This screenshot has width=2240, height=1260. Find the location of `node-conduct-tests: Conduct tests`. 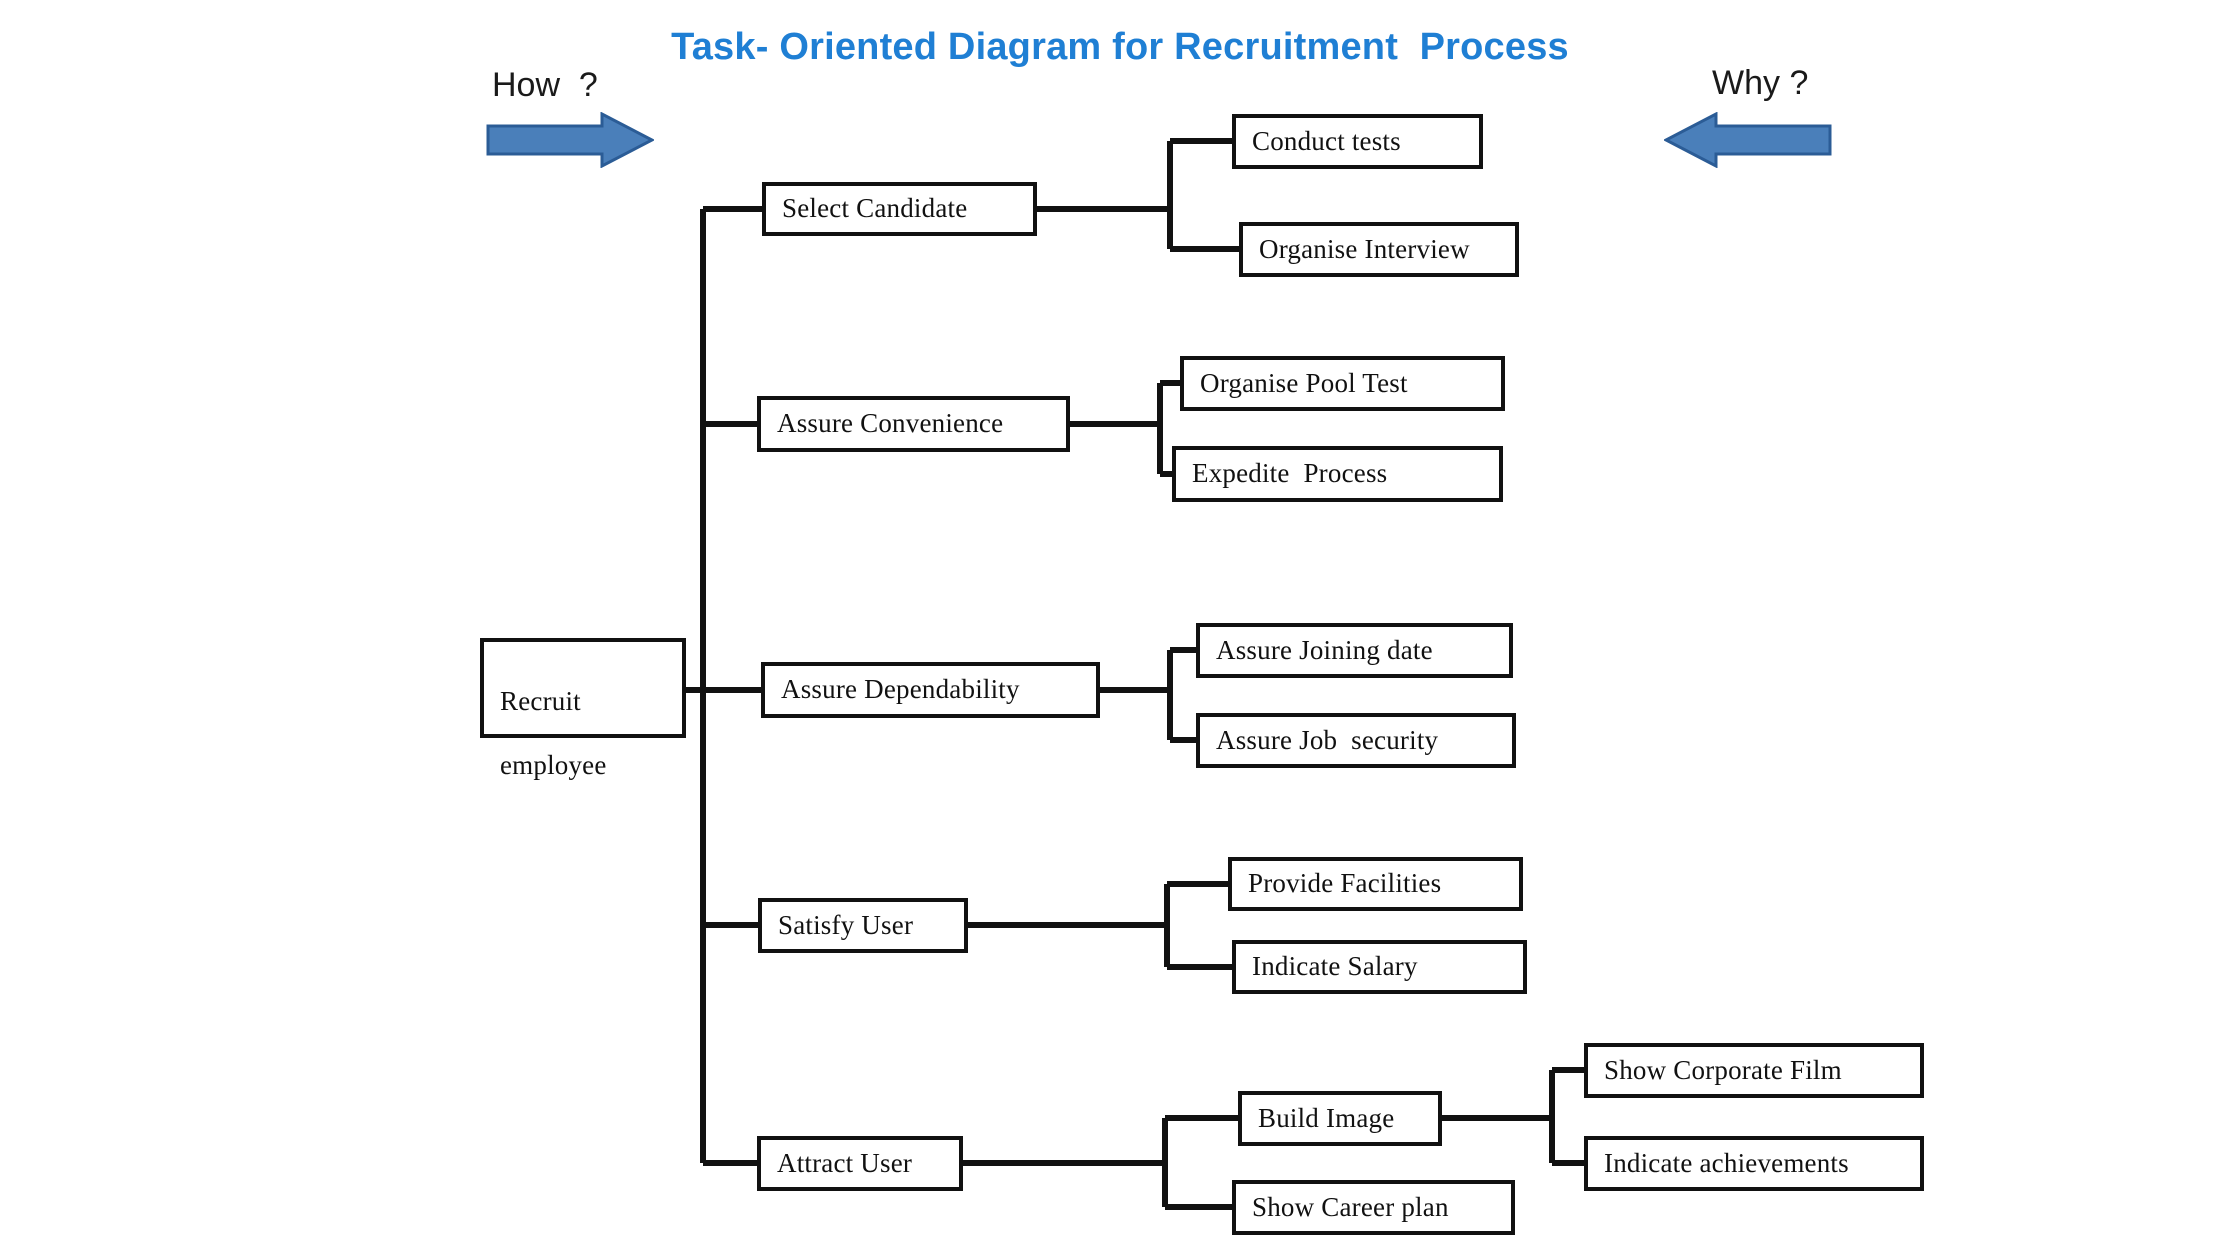

node-conduct-tests: Conduct tests is located at coordinates (1357, 141).